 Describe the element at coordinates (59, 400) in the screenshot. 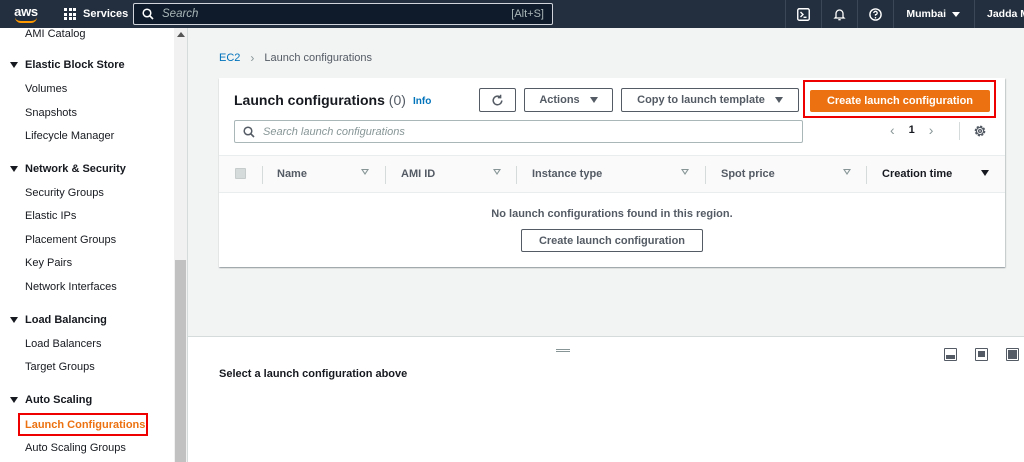

I see `sidebar-section-title: Auto Scaling` at that location.